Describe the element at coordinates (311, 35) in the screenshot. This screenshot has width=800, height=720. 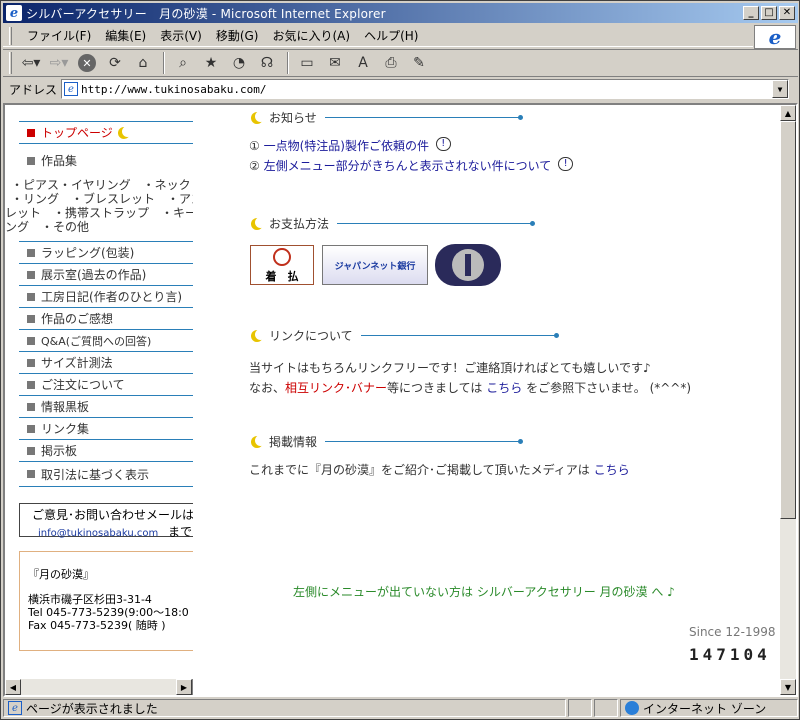
I see `menu-favorites: お気に入り(A)` at that location.